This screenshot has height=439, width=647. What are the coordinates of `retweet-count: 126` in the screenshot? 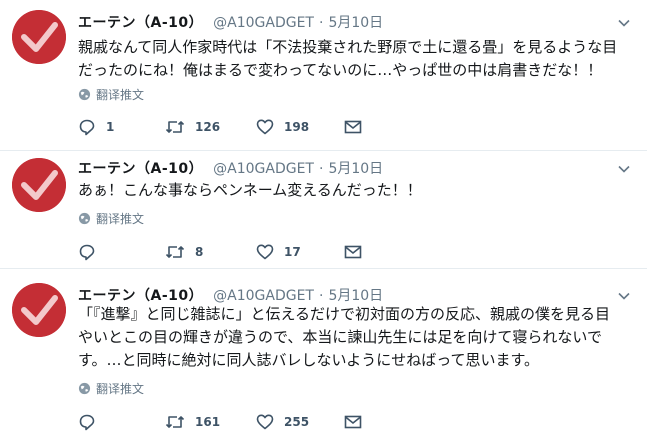 It's located at (208, 127).